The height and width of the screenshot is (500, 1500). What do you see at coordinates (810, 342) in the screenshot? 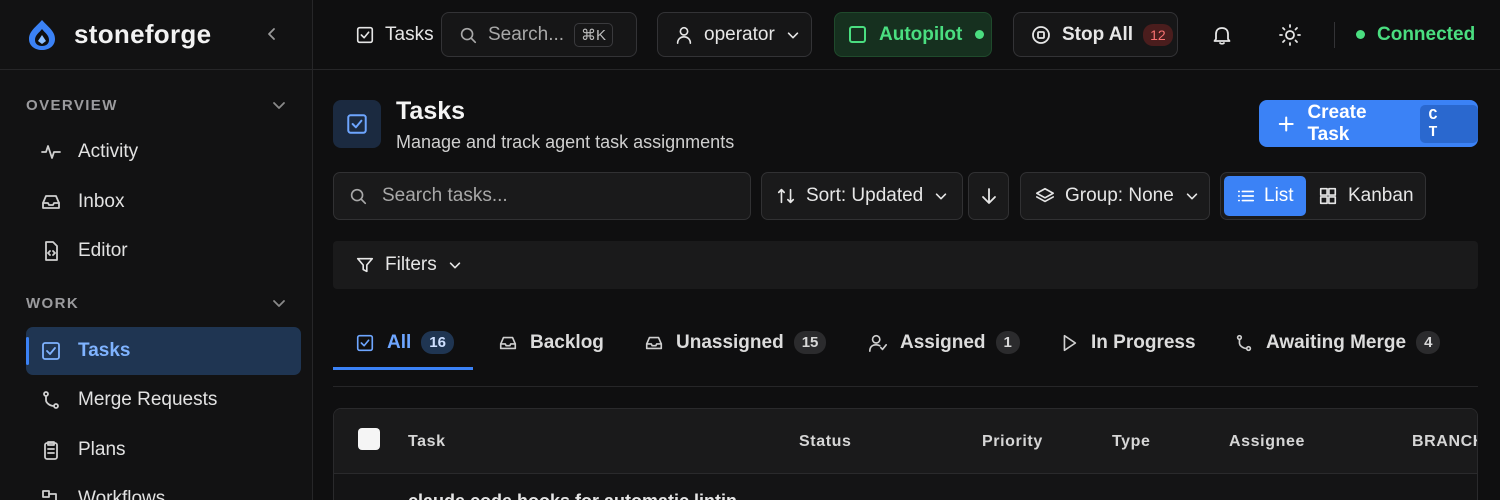
I see `tab-count: 15` at bounding box center [810, 342].